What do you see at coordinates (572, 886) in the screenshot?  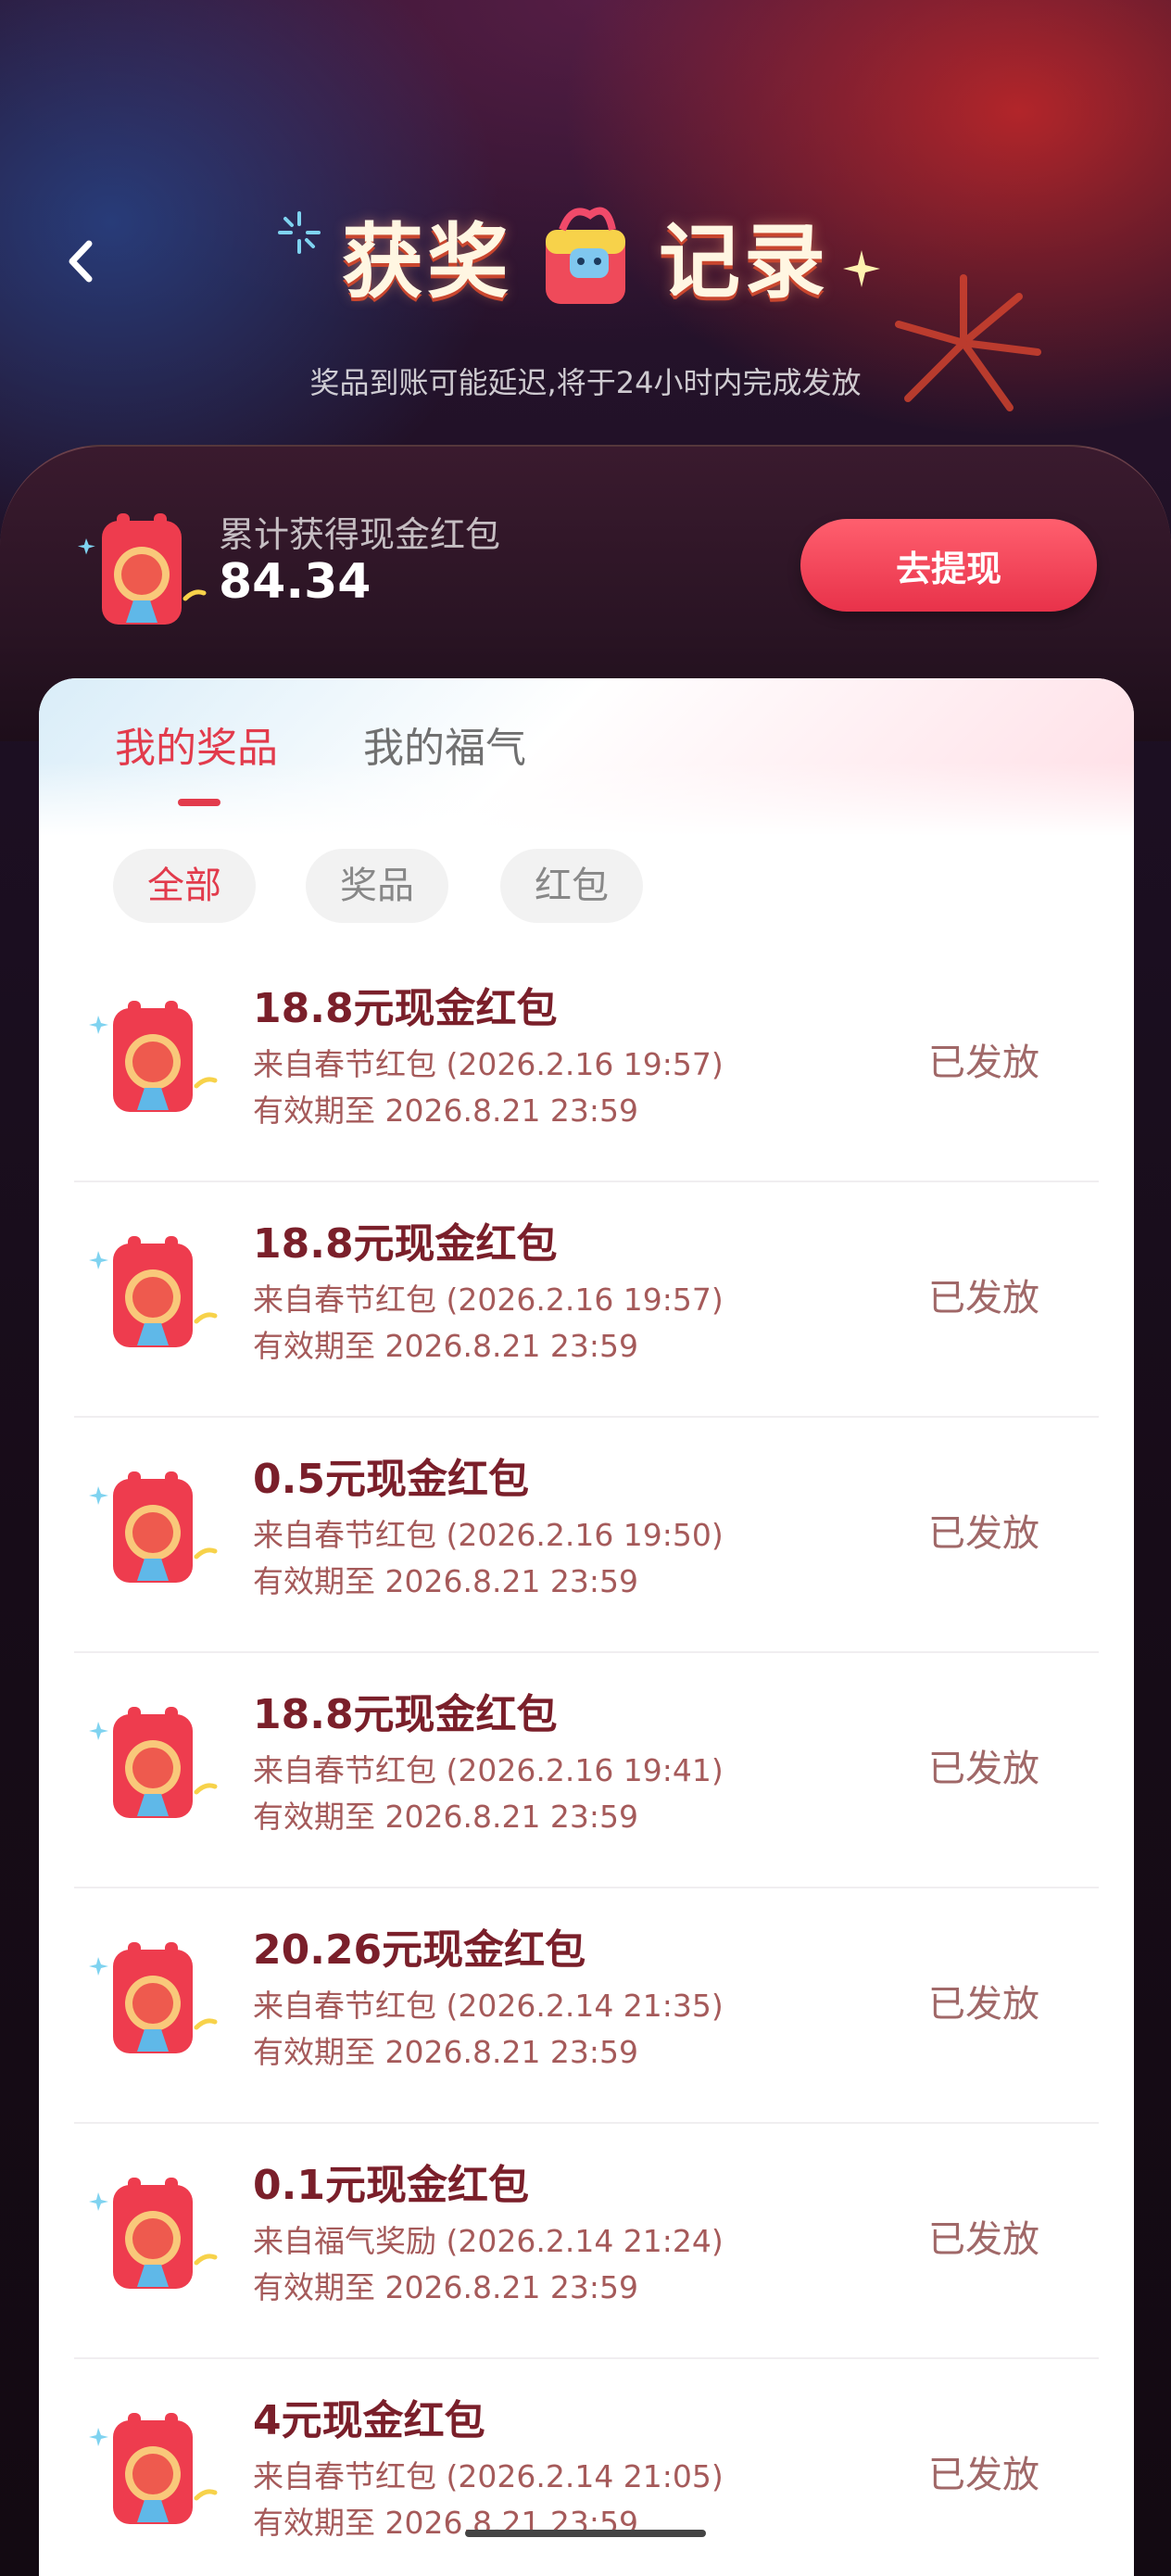 I see `filter-chip-red-packets: 红包` at bounding box center [572, 886].